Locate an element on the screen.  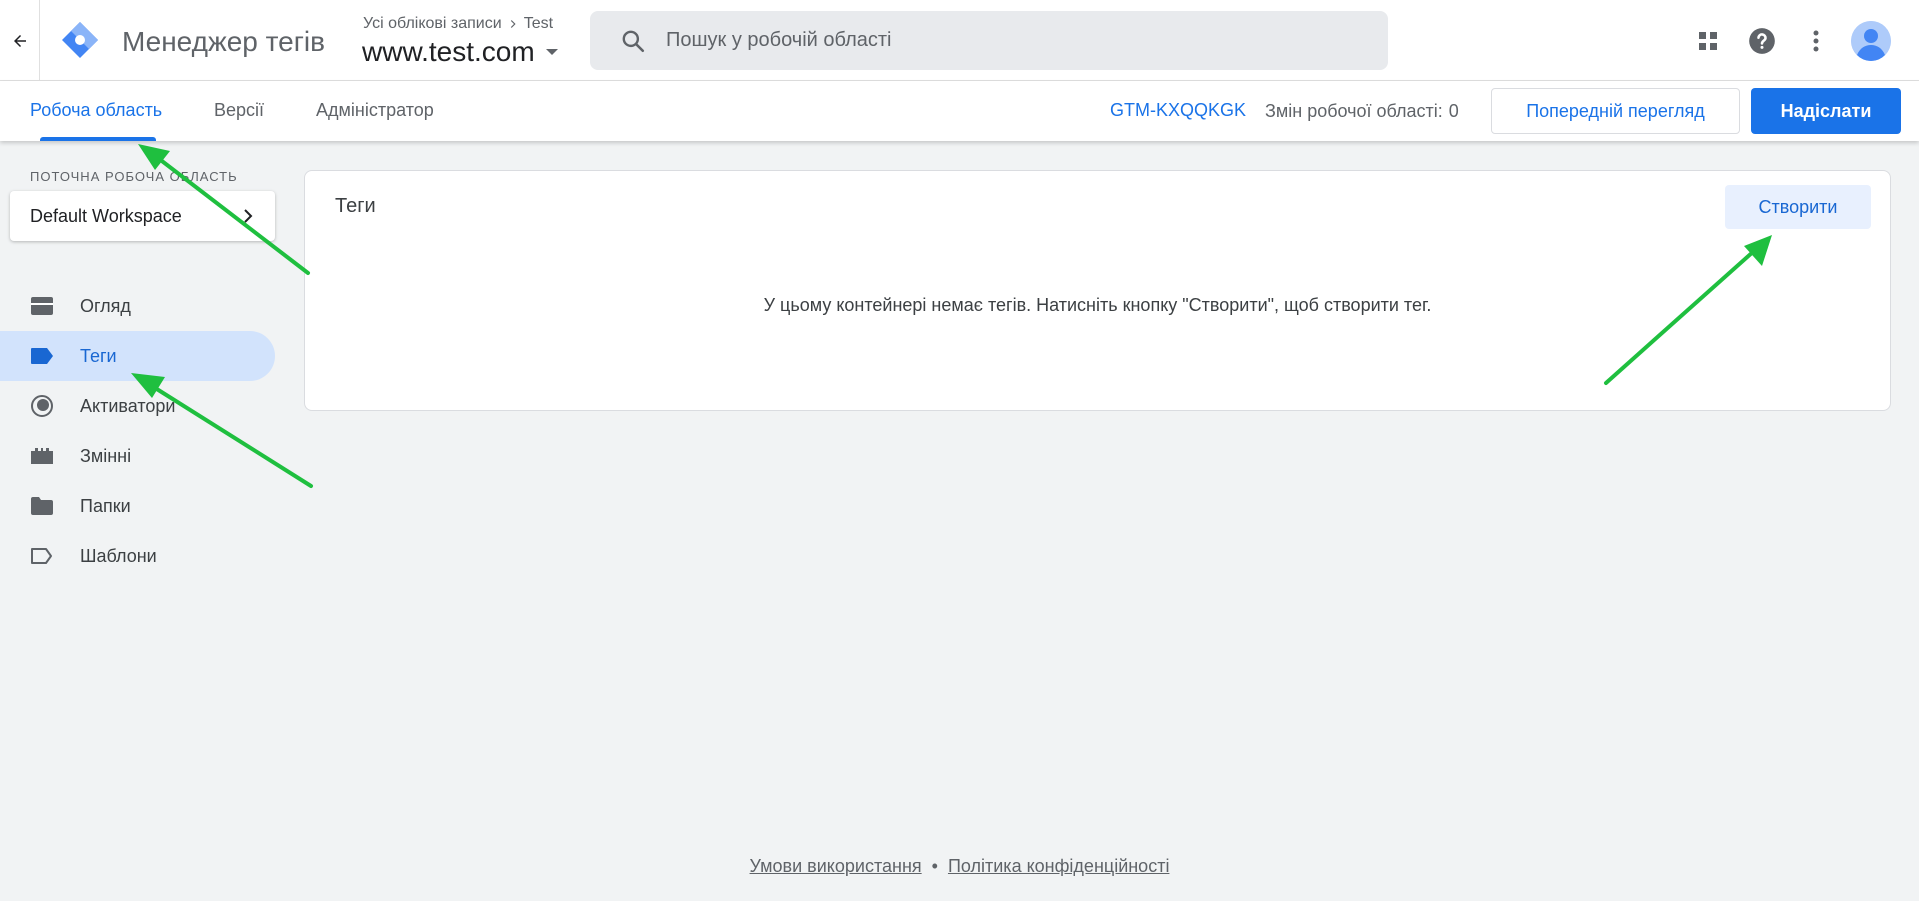
tag-manager-logo-icon is located at coordinates (80, 40).